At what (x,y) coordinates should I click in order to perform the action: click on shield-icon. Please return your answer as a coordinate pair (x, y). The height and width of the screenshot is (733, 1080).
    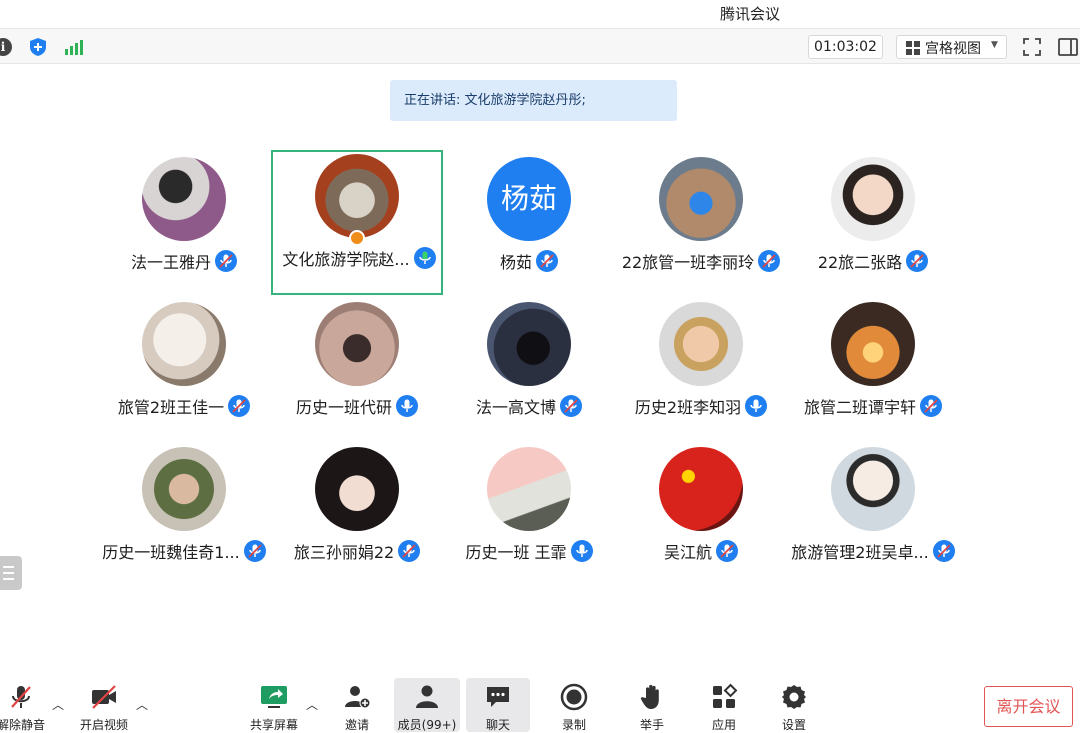
    Looking at the image, I should click on (38, 47).